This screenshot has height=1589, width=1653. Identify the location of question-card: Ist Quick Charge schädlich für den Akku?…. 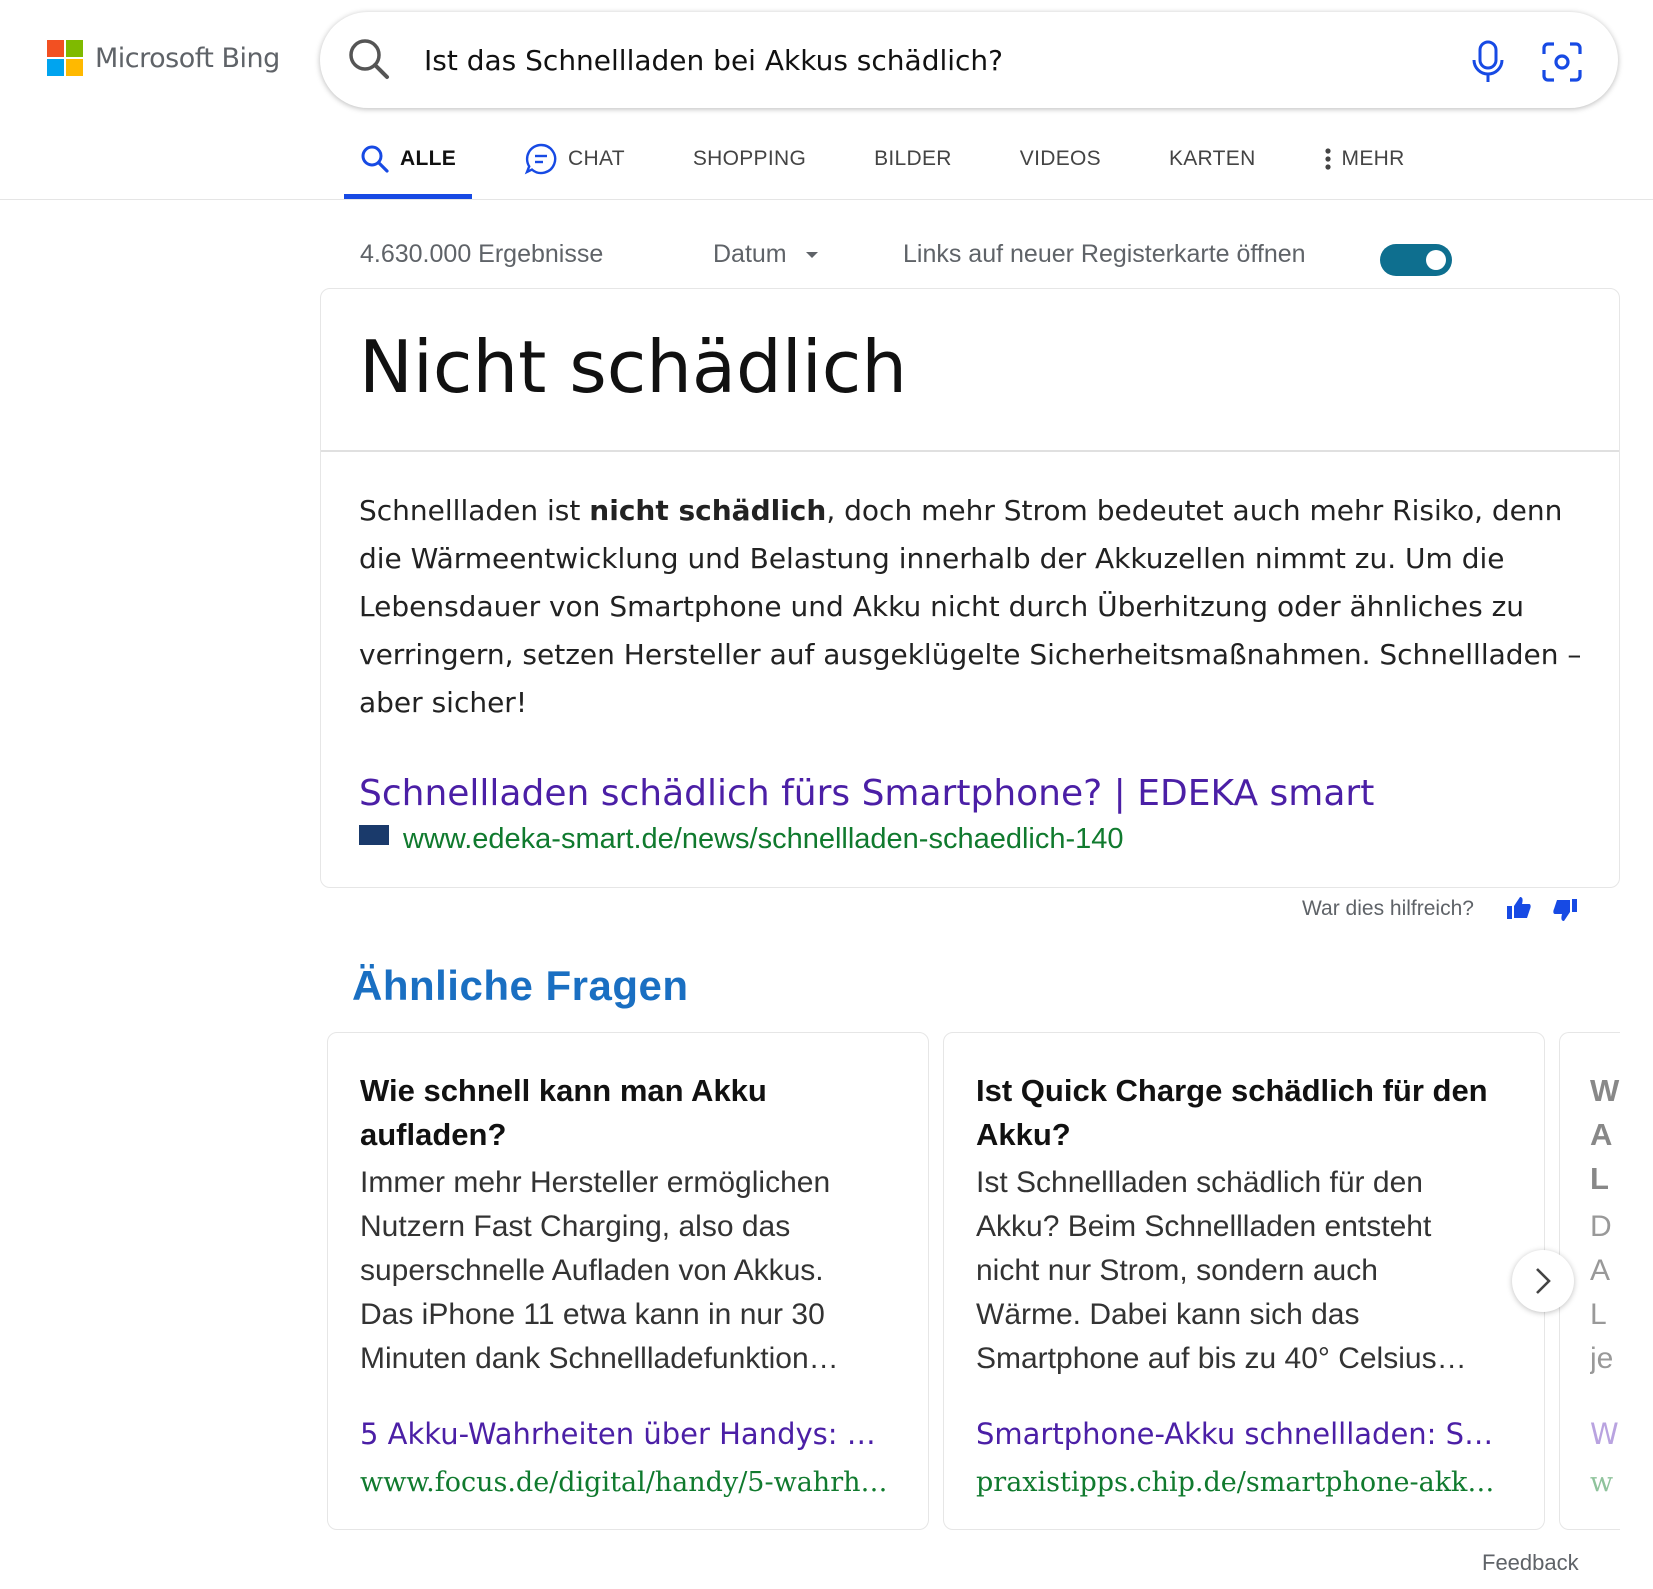
(1244, 1281).